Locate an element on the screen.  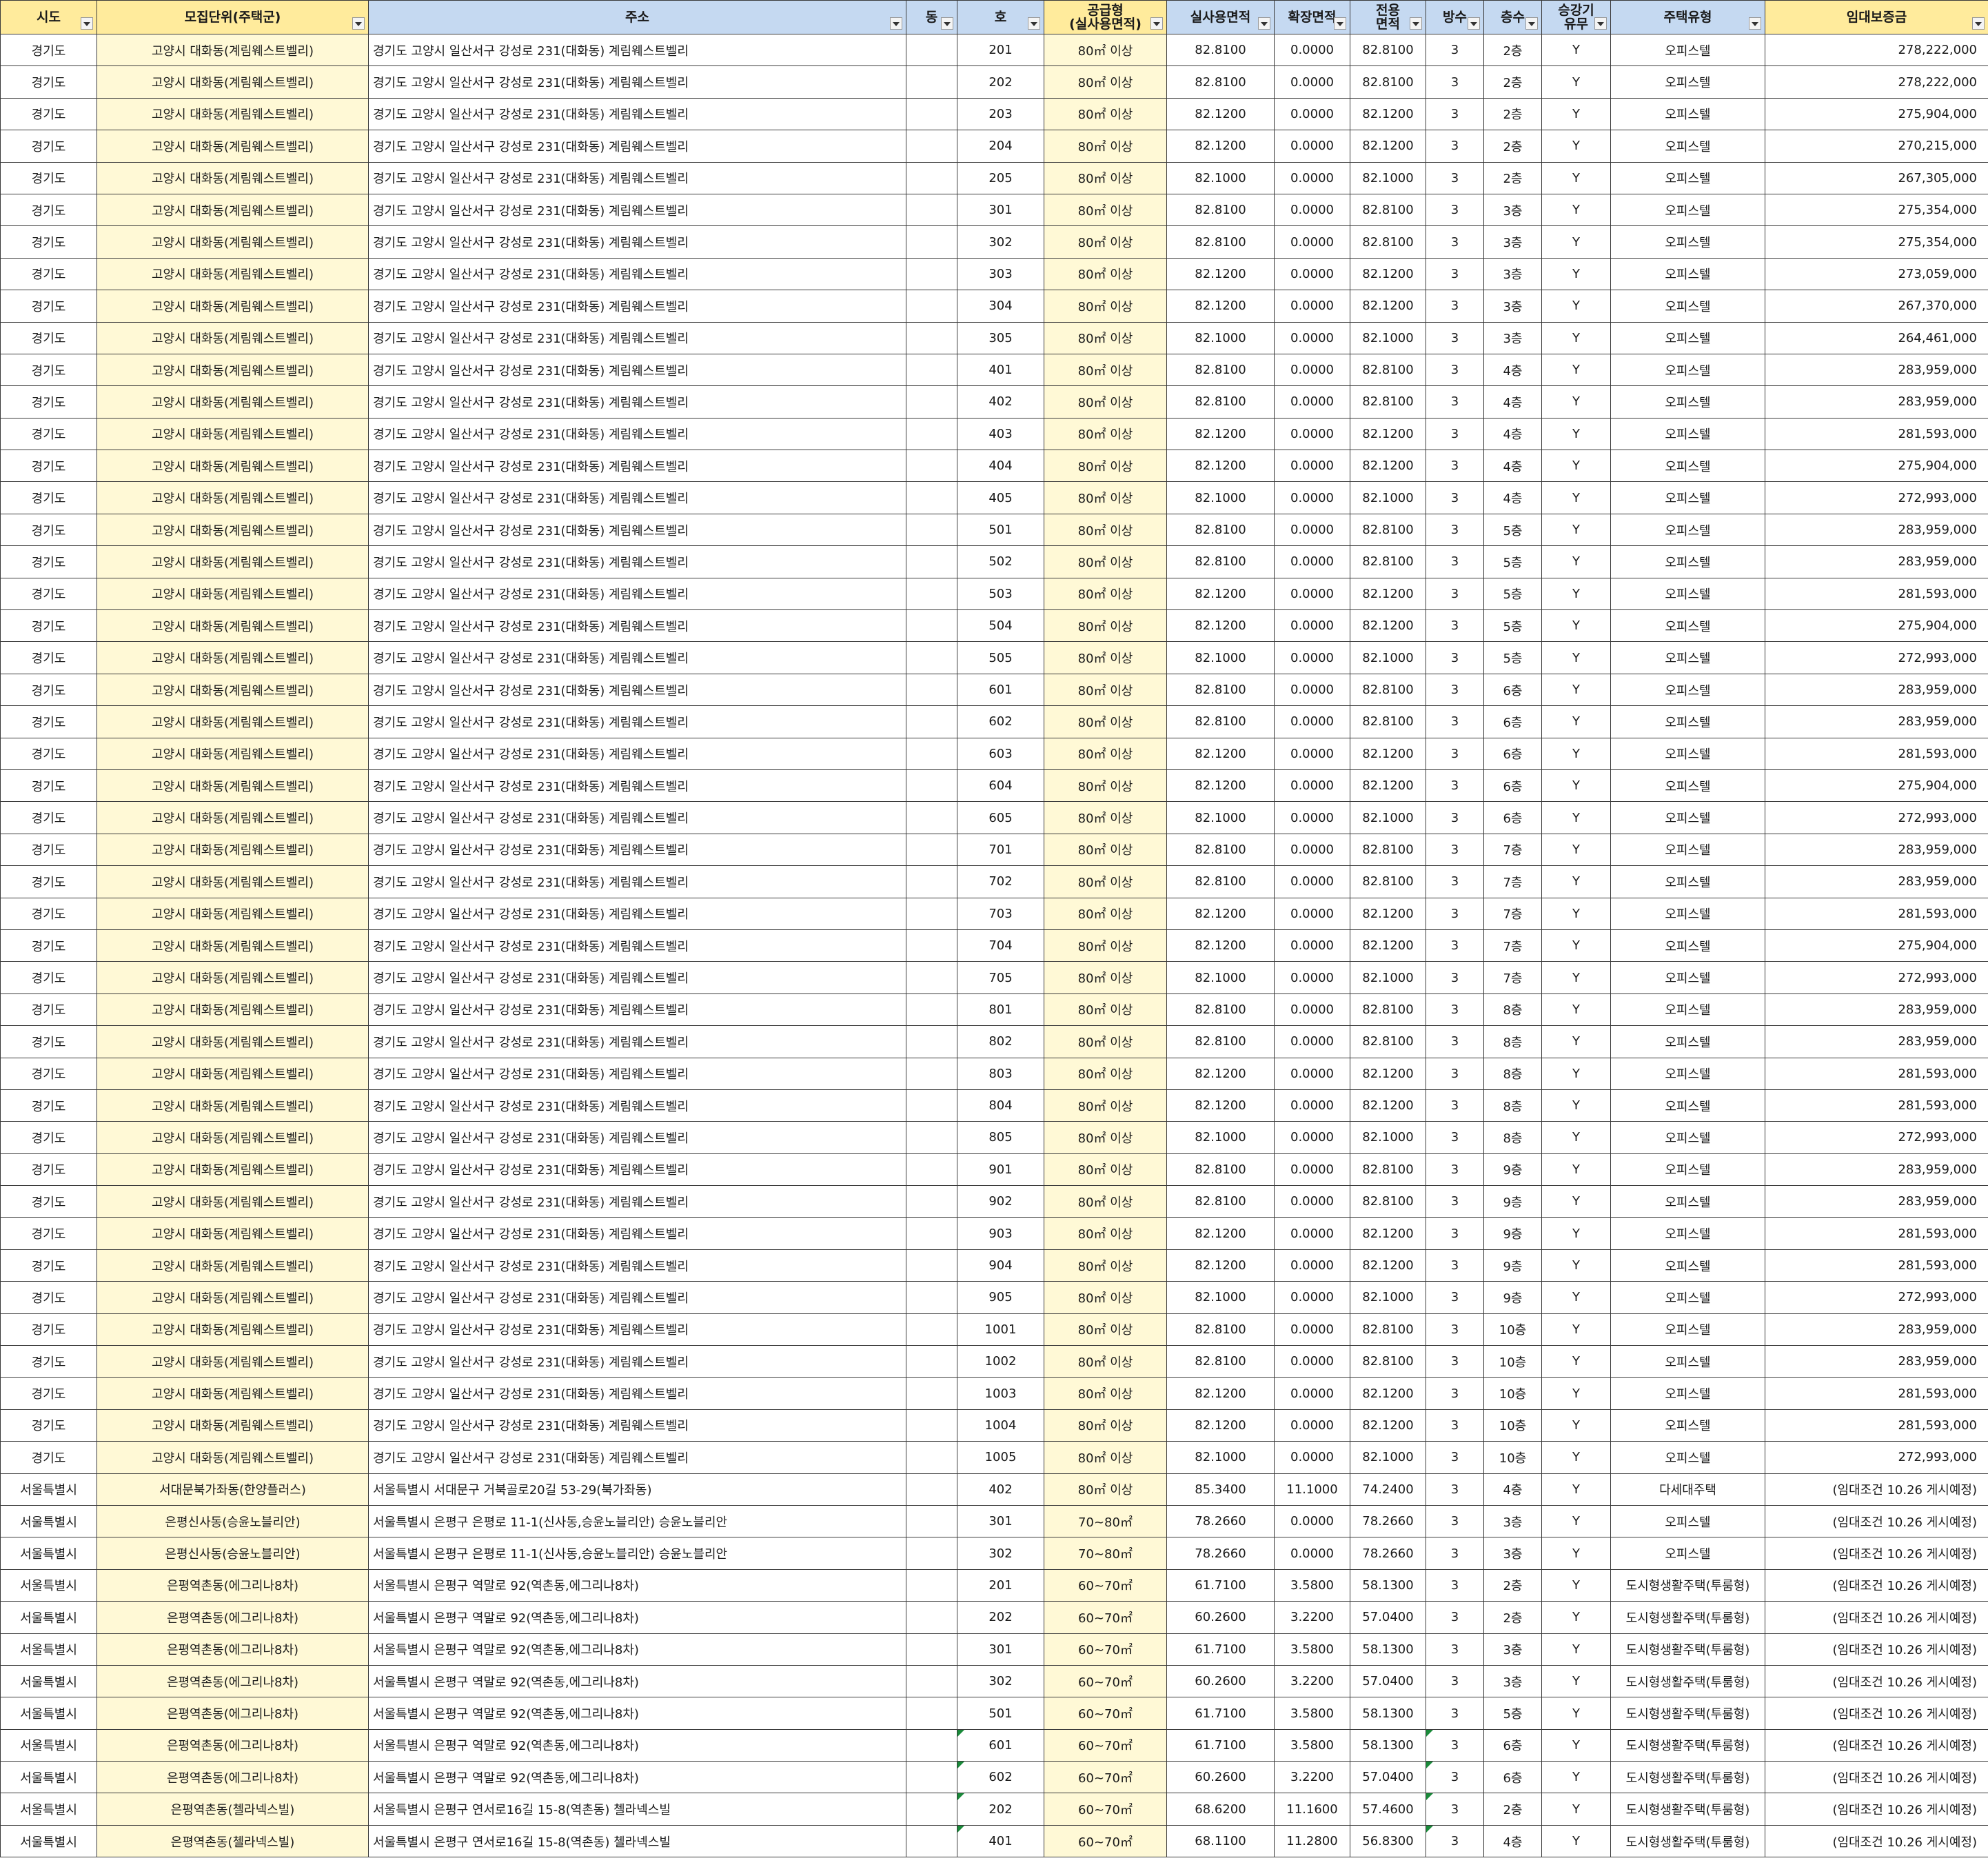
cell-ho: 902 is located at coordinates (1000, 1201).